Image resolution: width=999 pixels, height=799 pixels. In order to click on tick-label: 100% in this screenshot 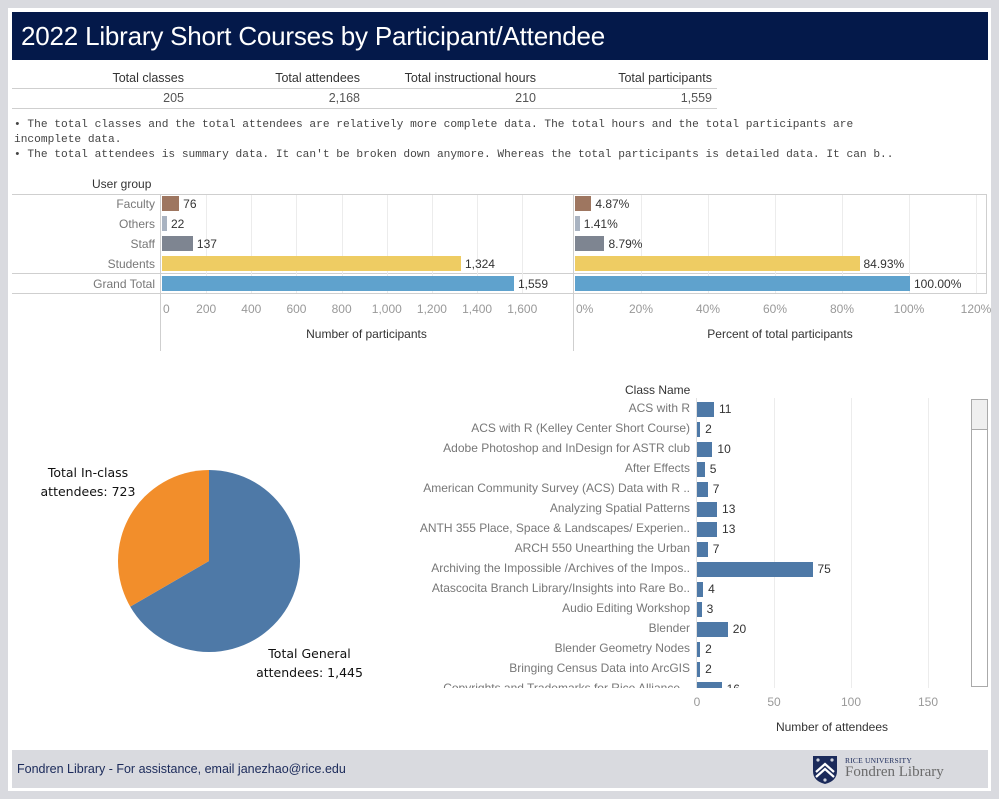, I will do `click(909, 309)`.